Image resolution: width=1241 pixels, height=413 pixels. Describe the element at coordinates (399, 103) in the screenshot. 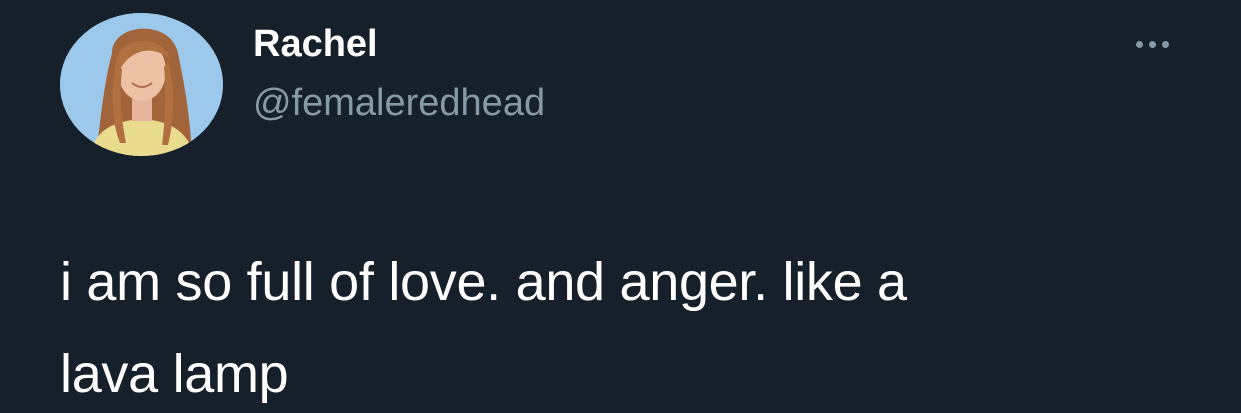

I see `user-handle: @femaleredhead` at that location.